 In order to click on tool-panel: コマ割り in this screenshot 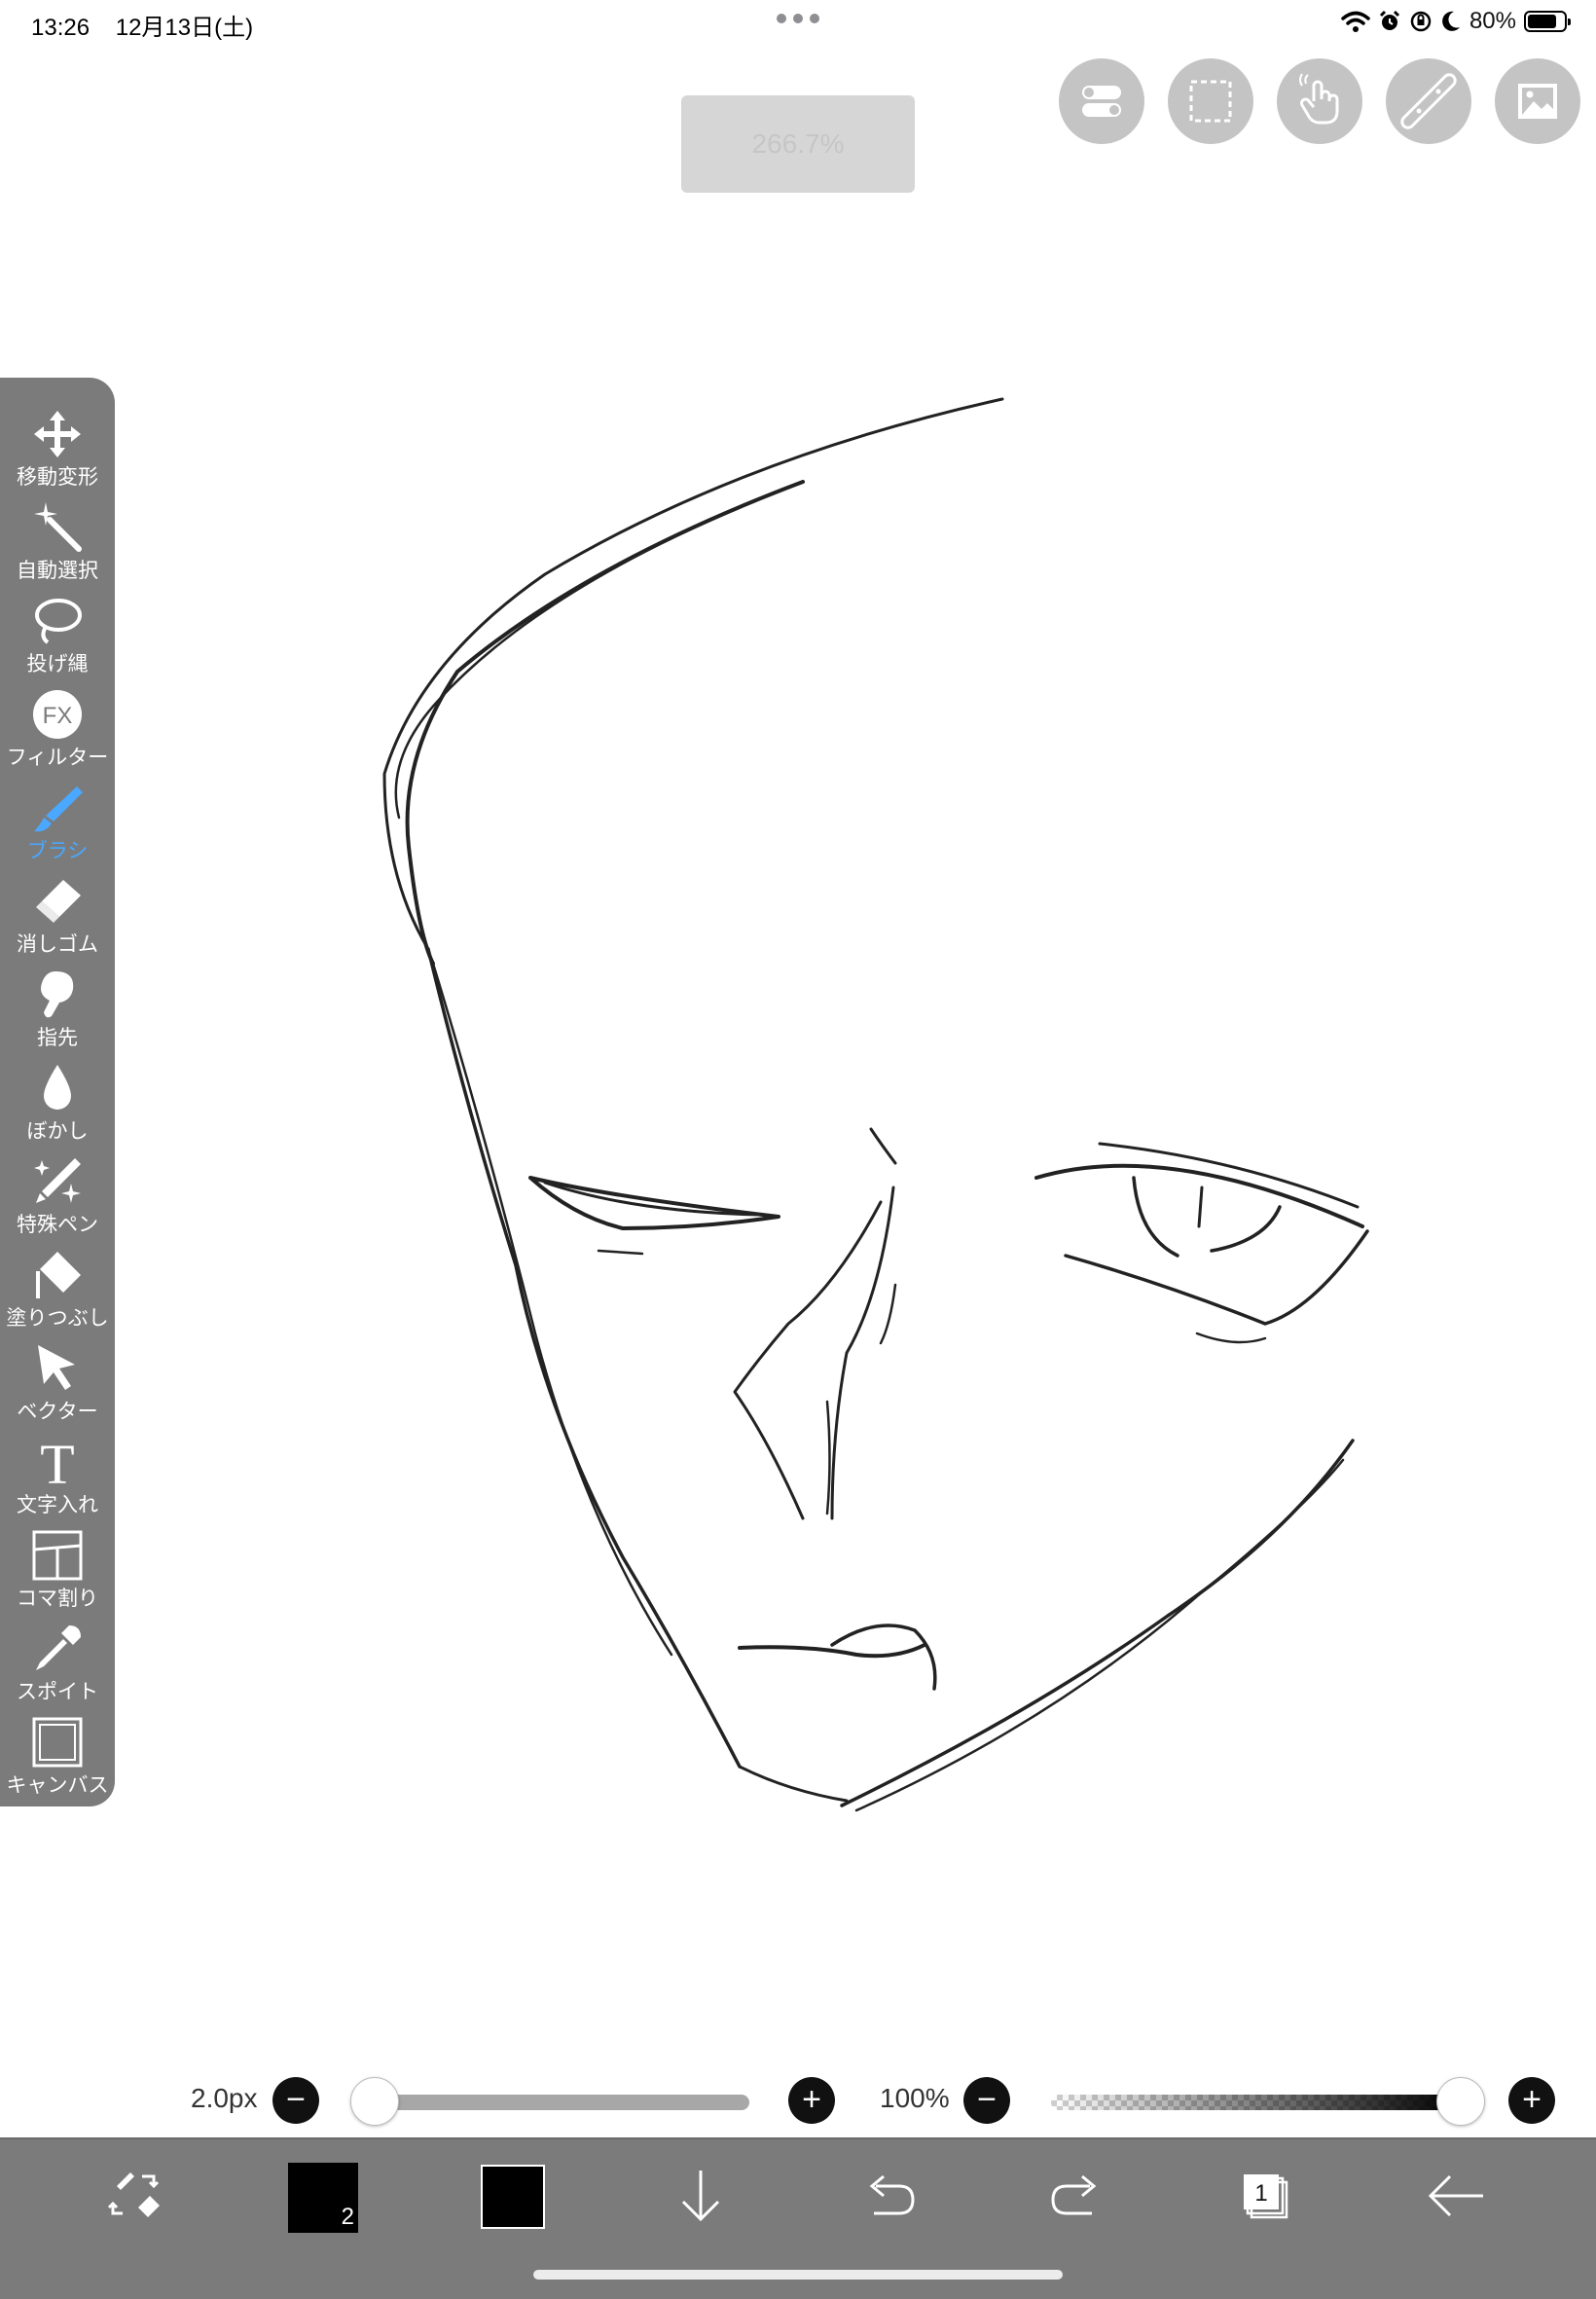, I will do `click(57, 1567)`.